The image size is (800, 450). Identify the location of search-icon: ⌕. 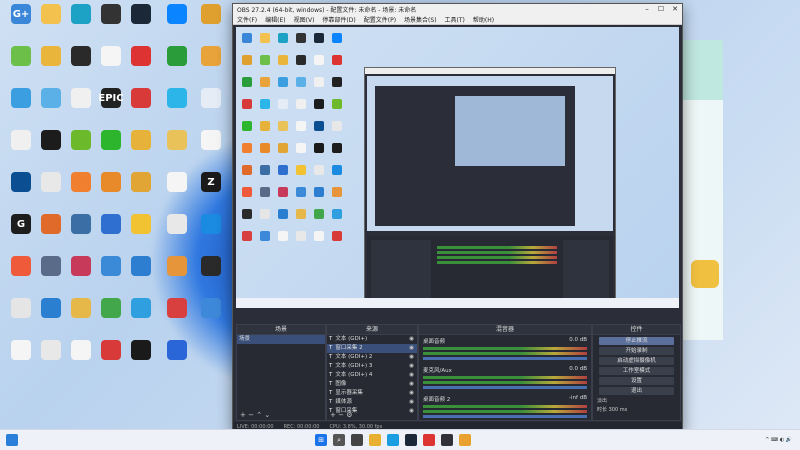
(339, 440).